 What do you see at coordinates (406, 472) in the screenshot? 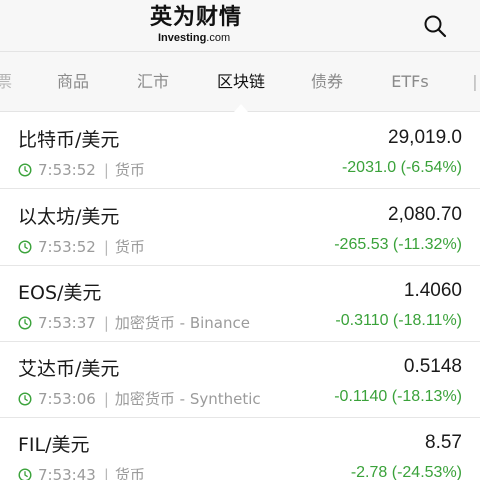
I see `price-change: -2.78 (-24.53%)` at bounding box center [406, 472].